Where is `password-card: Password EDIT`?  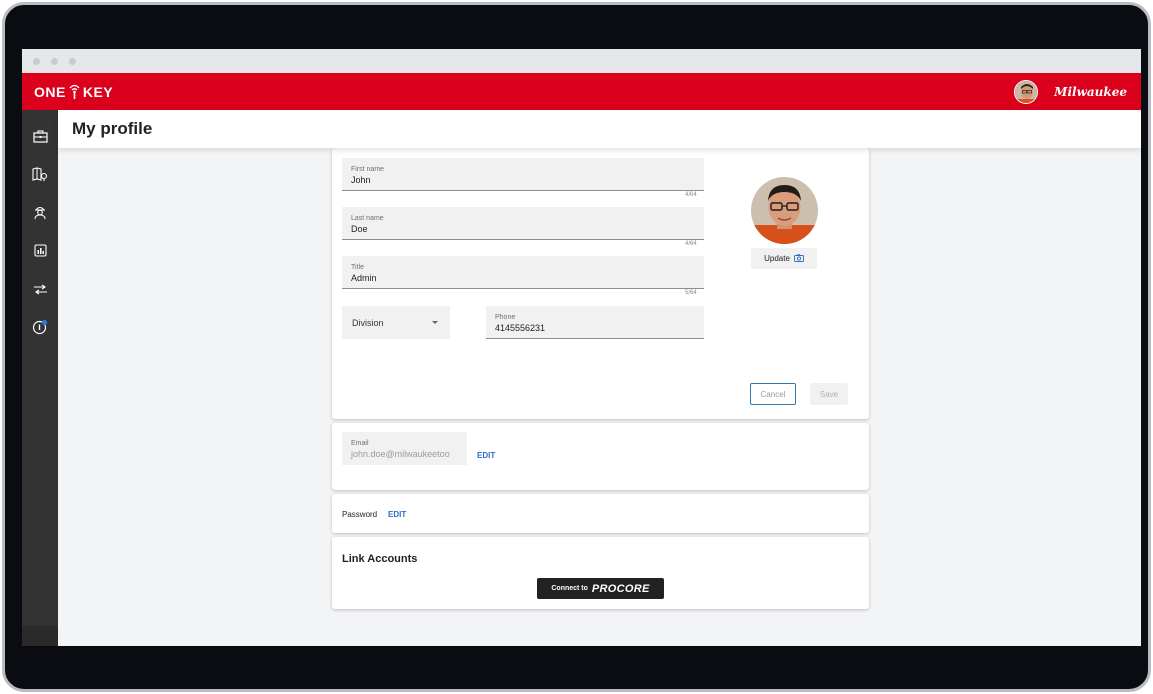
password-card: Password EDIT is located at coordinates (600, 513).